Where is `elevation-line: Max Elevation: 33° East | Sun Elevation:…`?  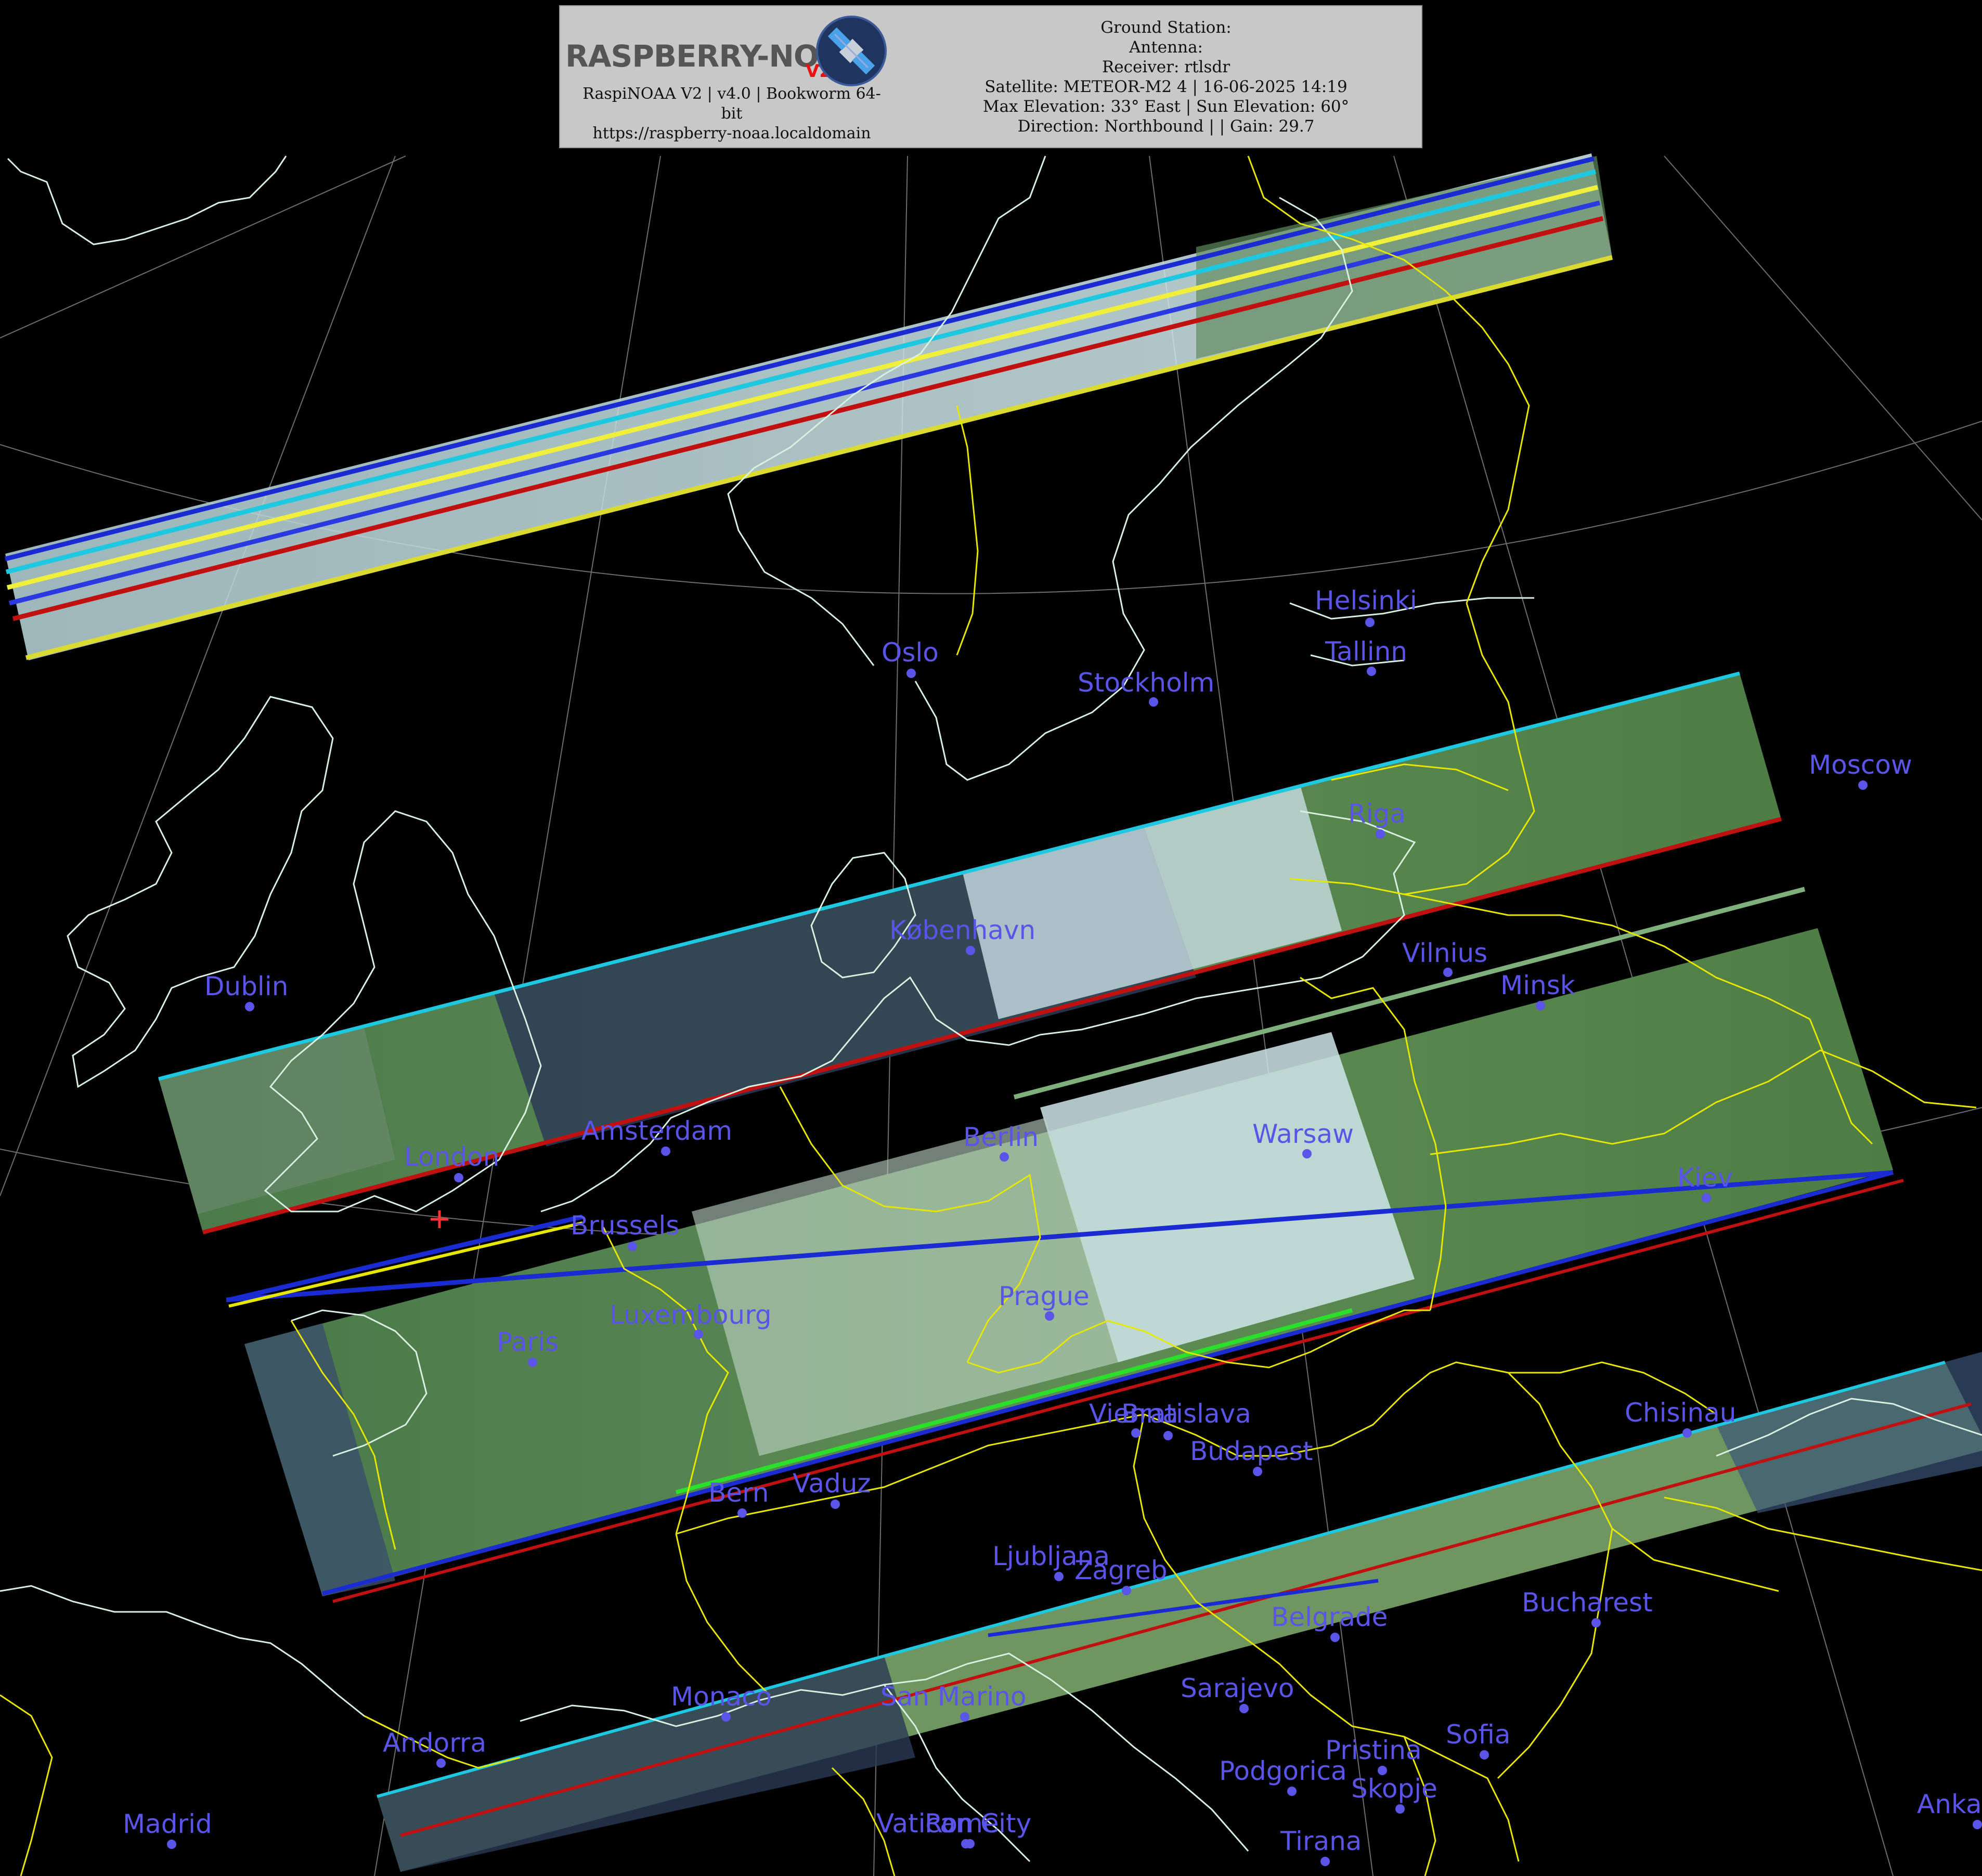
elevation-line: Max Elevation: 33° East | Sun Elevation:… is located at coordinates (1166, 106).